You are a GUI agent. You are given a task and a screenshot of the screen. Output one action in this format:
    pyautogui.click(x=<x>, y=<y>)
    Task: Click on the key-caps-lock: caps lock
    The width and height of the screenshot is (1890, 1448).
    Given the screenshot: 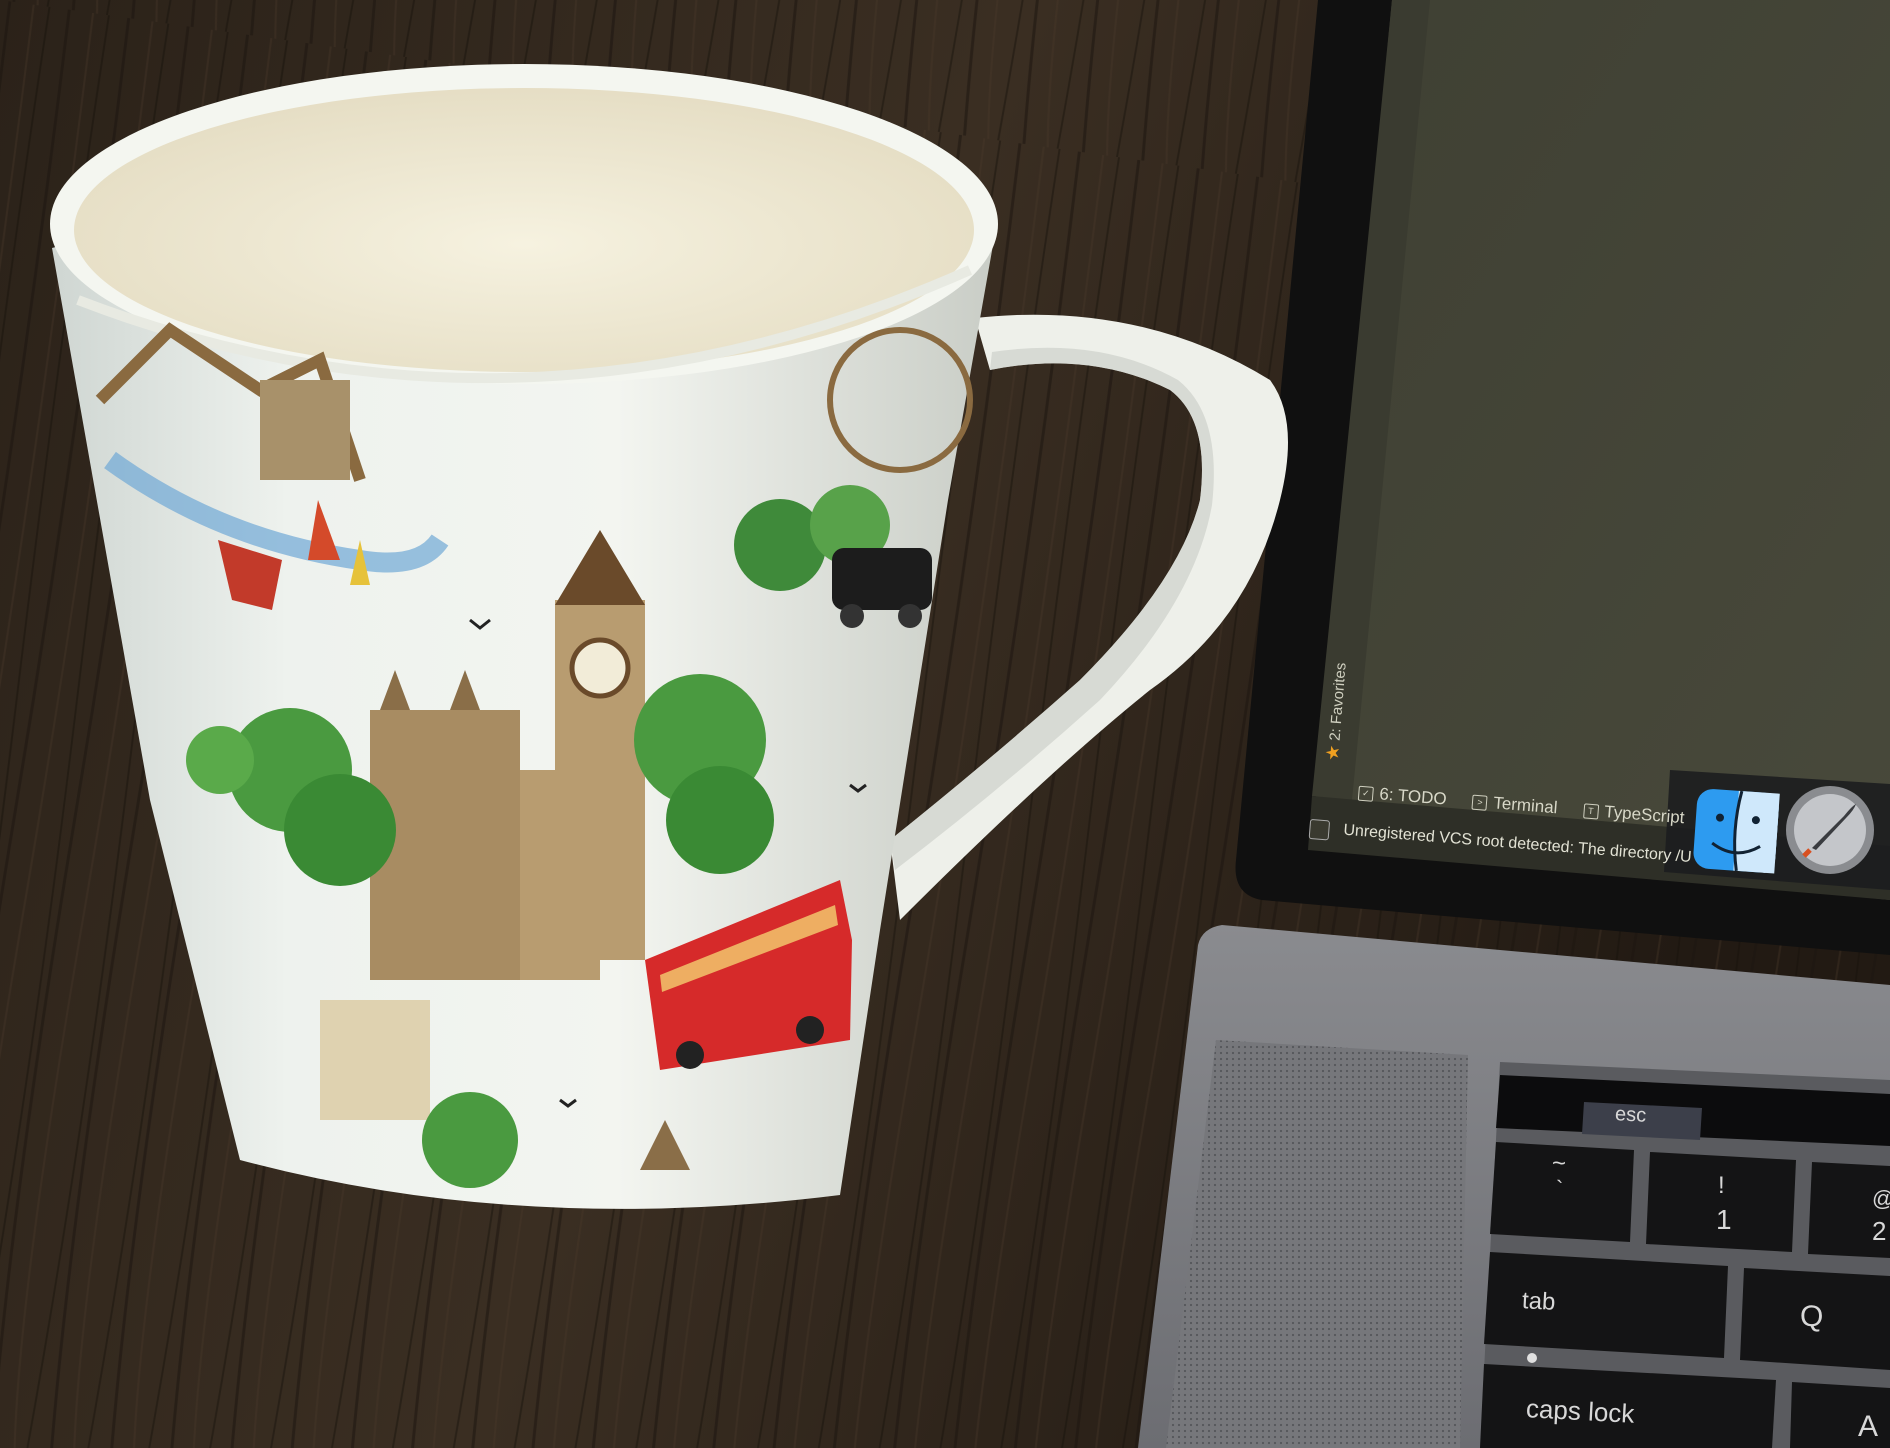 What is the action you would take?
    pyautogui.click(x=1580, y=1411)
    